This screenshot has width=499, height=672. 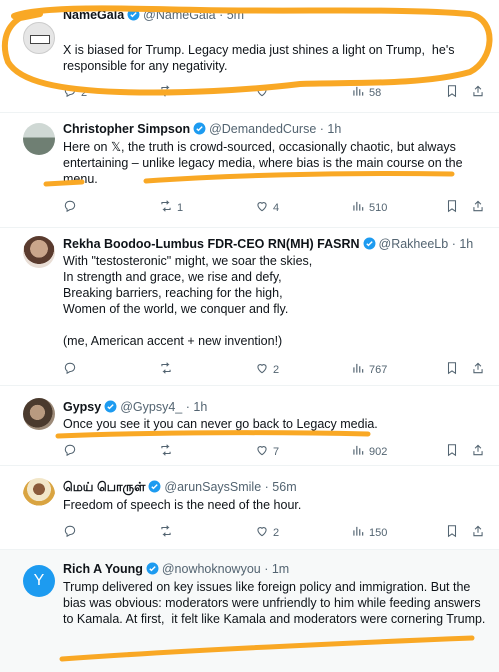 I want to click on views-button: 510, so click(x=369, y=207).